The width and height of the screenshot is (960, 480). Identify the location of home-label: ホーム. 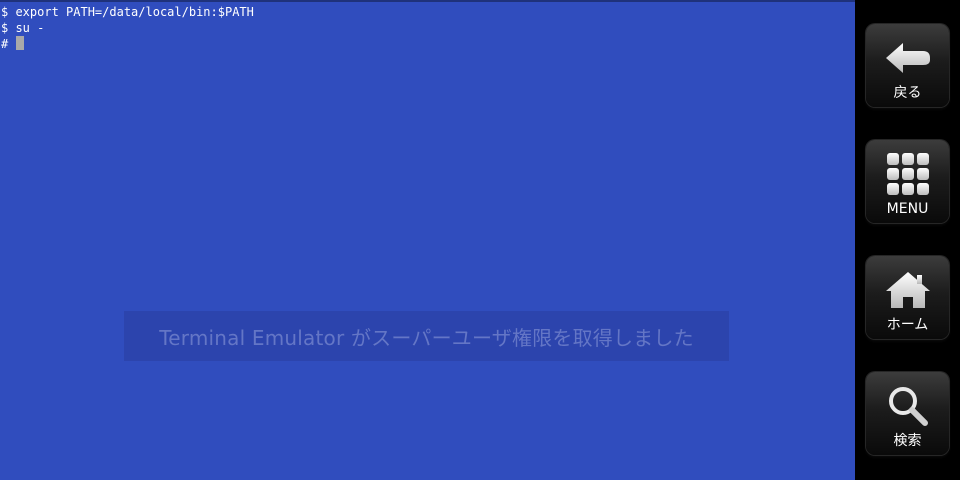
(907, 325).